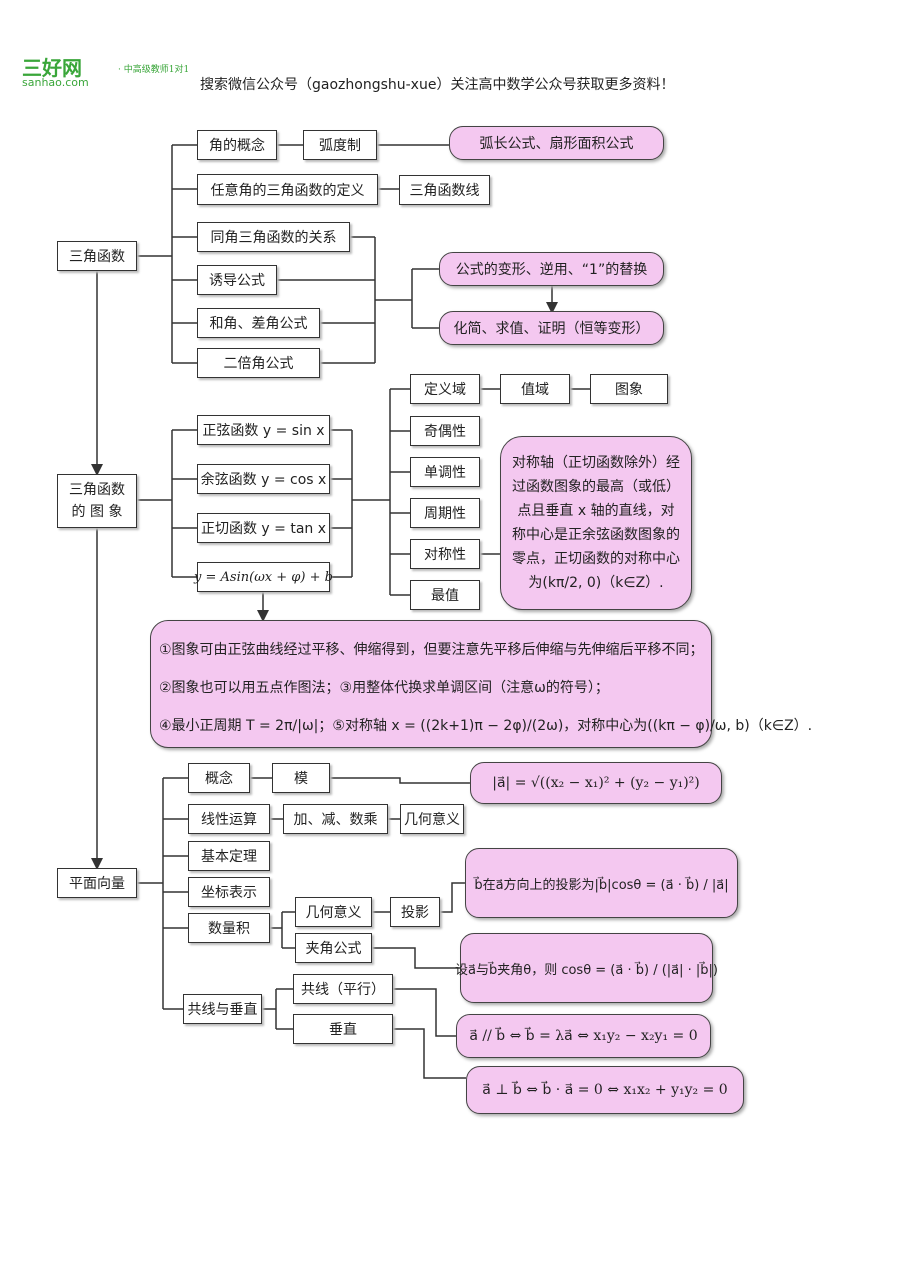  Describe the element at coordinates (97, 883) in the screenshot. I see `vector-root: 平面向量` at that location.